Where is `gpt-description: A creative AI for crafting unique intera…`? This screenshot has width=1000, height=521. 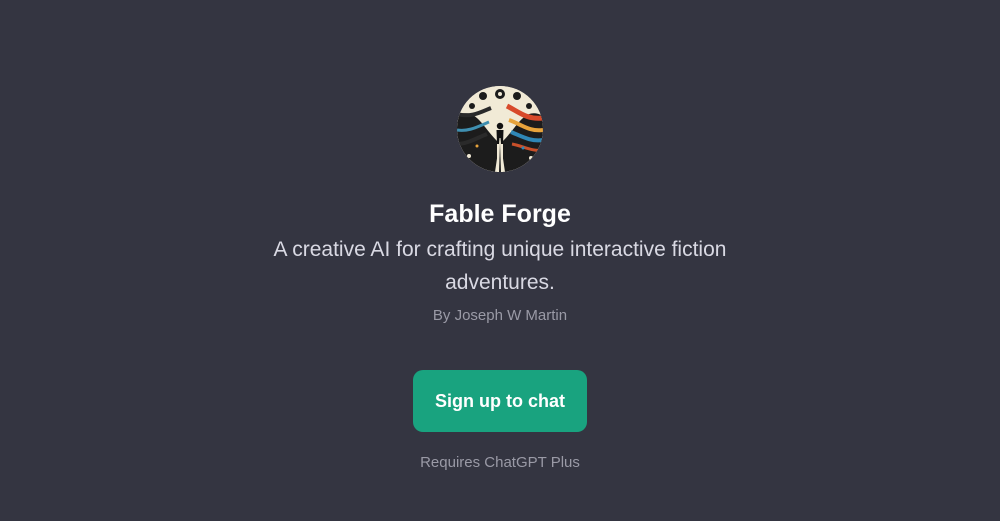
gpt-description: A creative AI for crafting unique intera… is located at coordinates (500, 266).